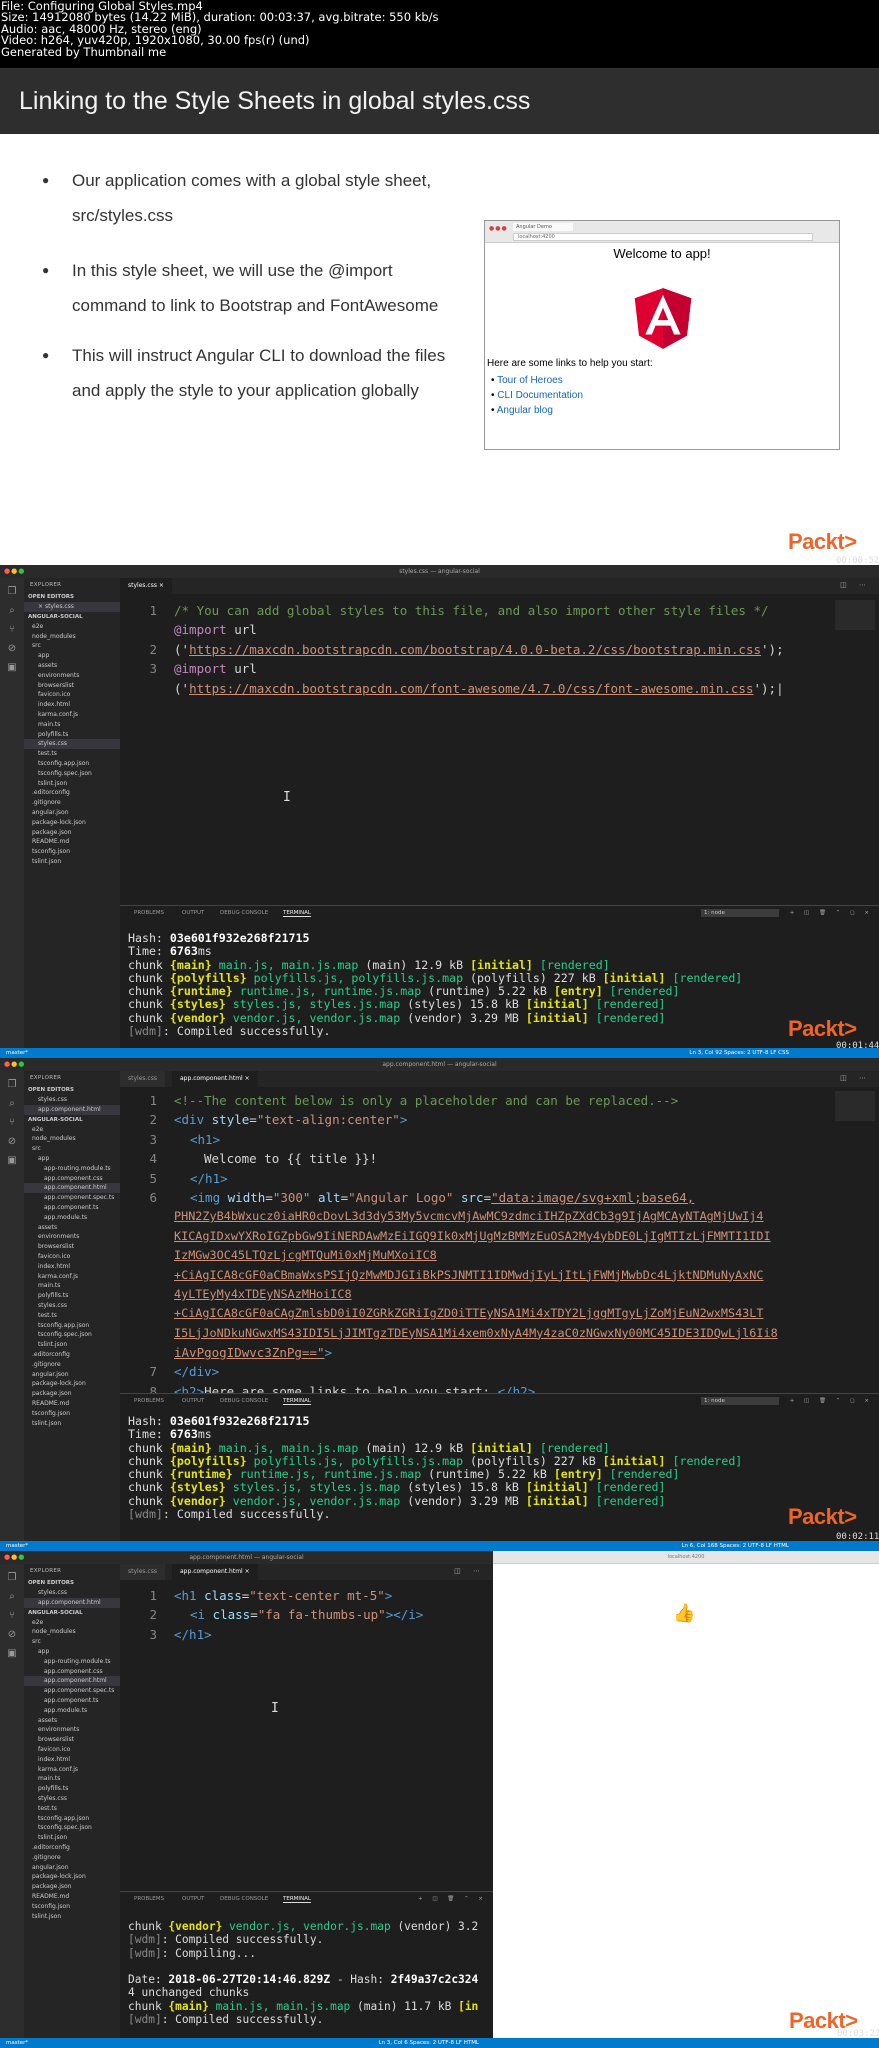  I want to click on tree-item: app.component.css, so click(72, 1179).